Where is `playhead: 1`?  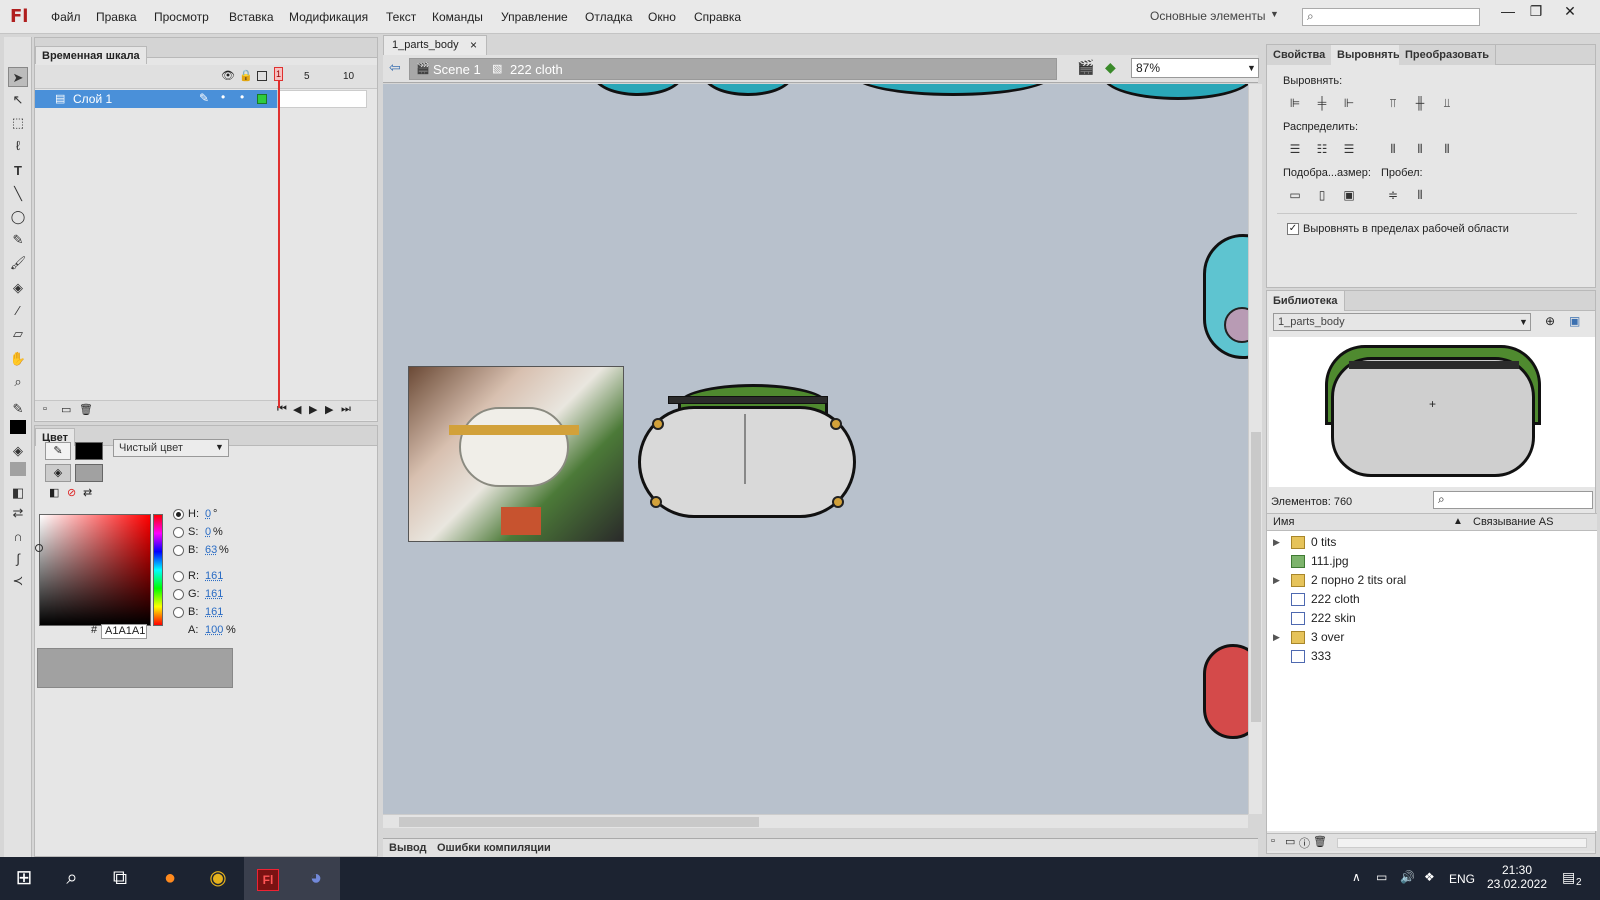 playhead: 1 is located at coordinates (278, 74).